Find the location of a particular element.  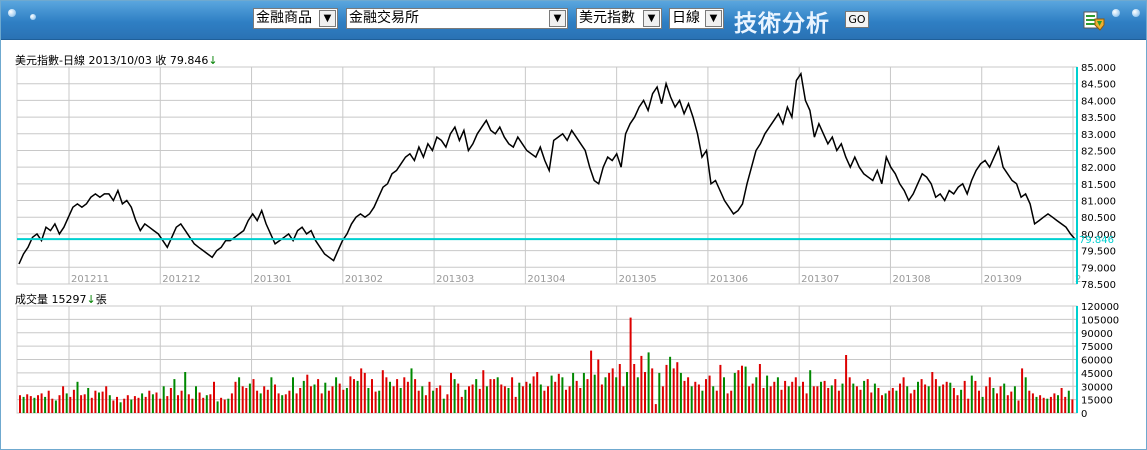

y-tick-label: 81.500 is located at coordinates (1098, 185).